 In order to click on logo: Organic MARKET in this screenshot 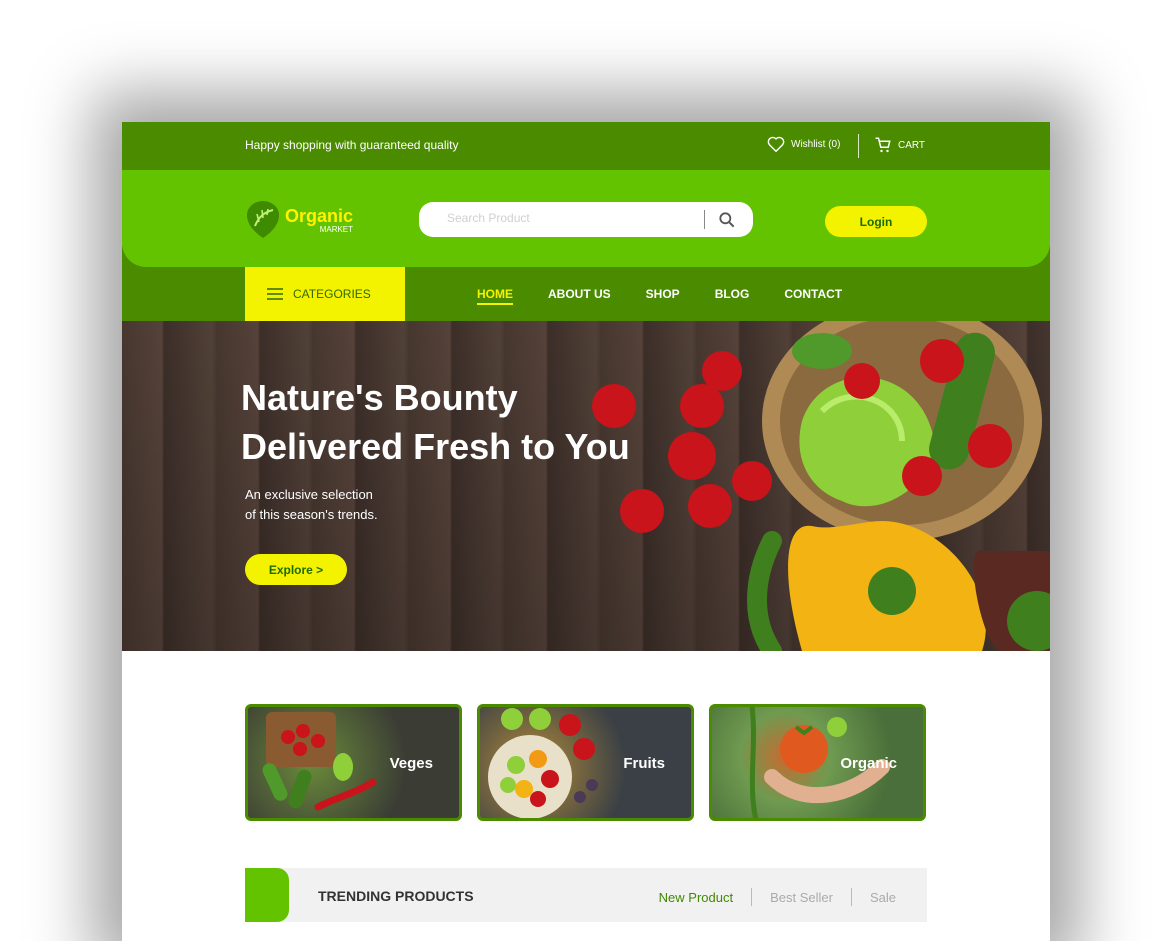, I will do `click(299, 220)`.